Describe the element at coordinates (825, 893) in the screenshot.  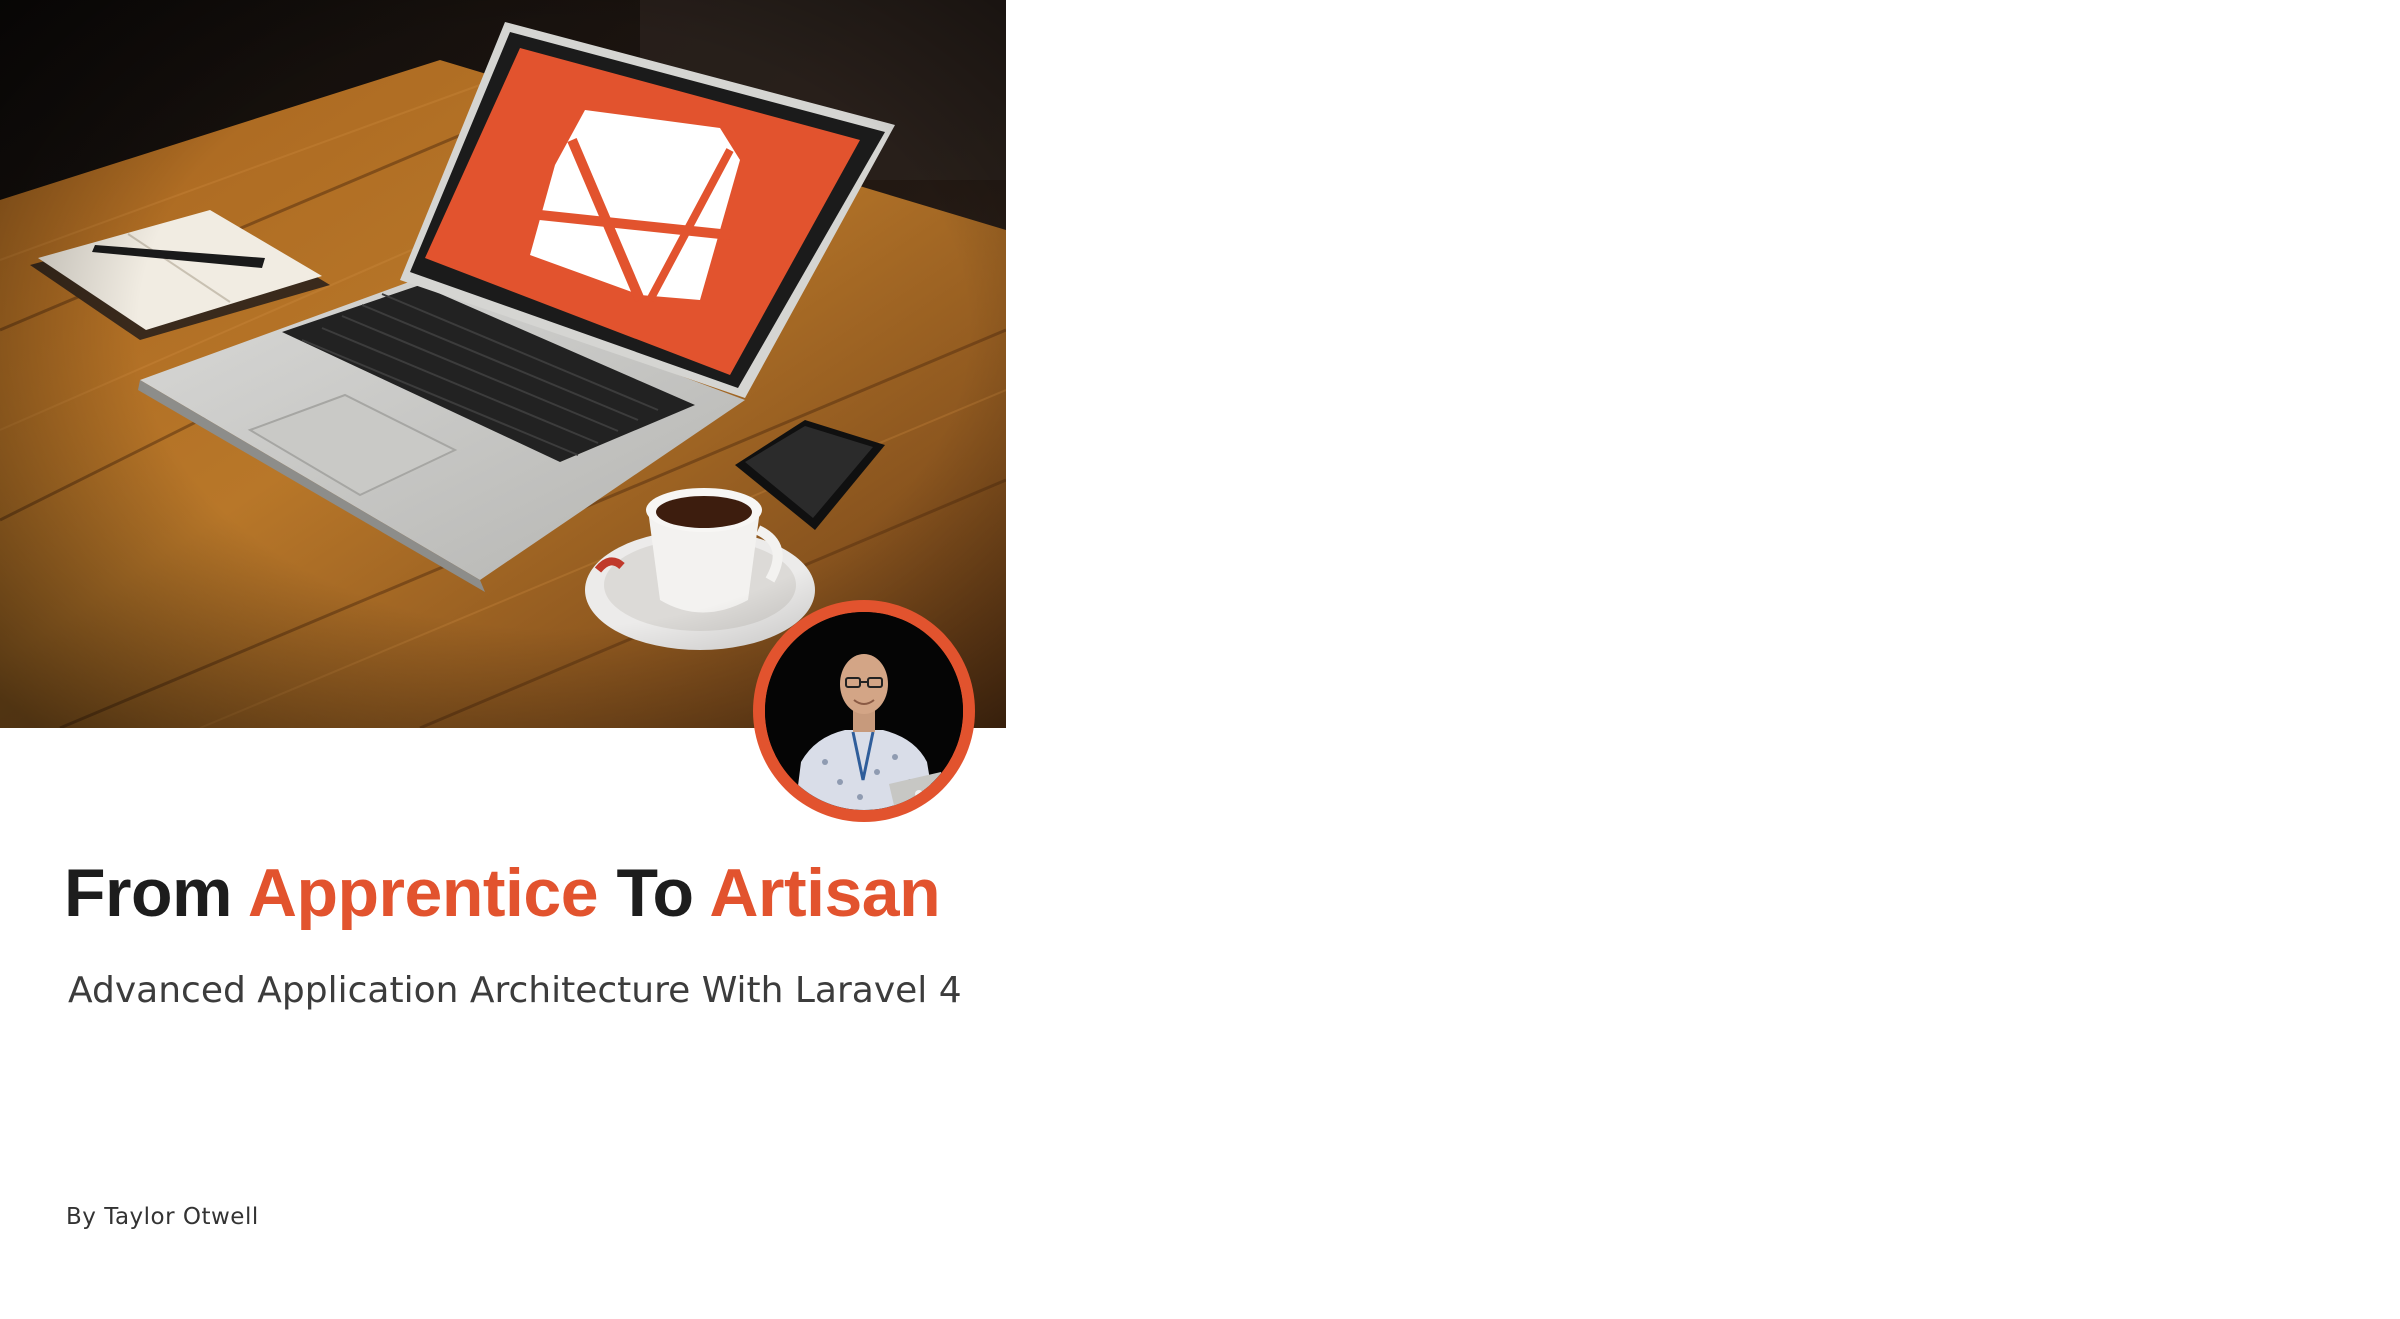
I see `title-word-artisan: Artisan` at that location.